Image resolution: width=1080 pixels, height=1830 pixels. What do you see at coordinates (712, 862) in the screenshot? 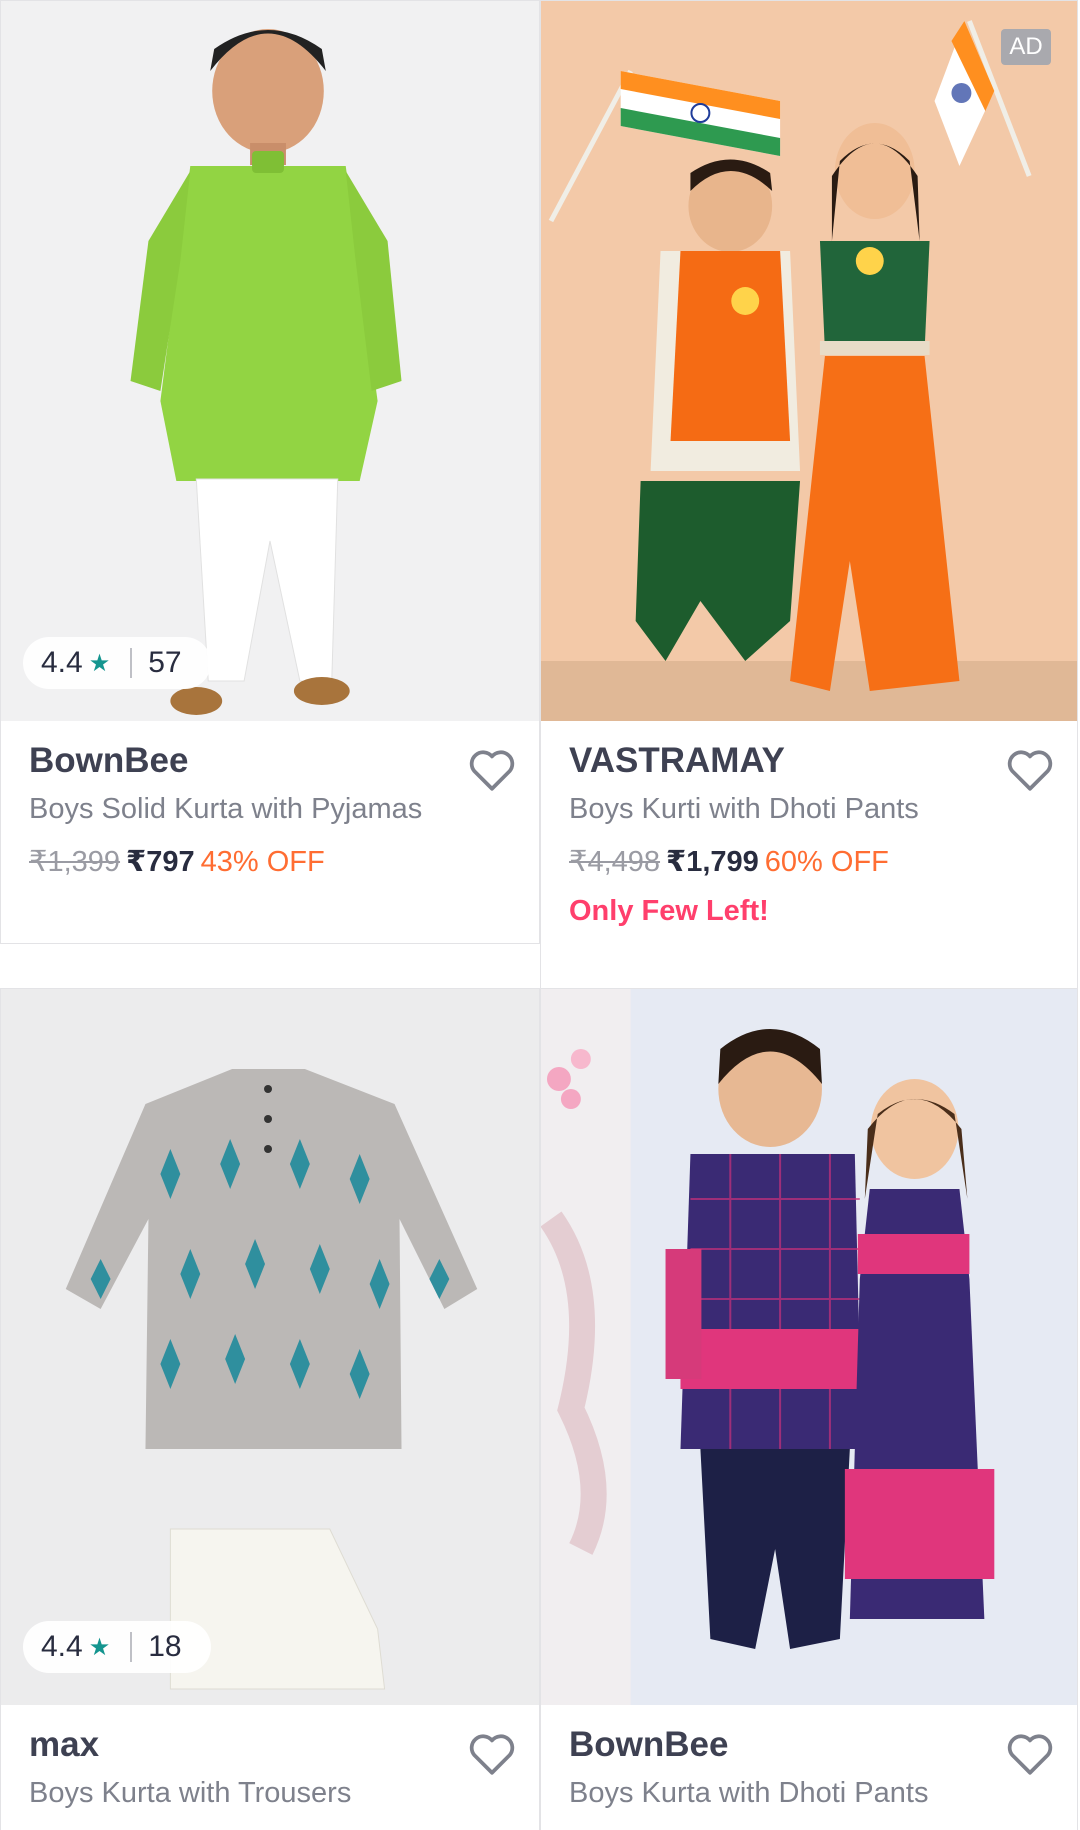
I see `sale-price: ₹1,799` at bounding box center [712, 862].